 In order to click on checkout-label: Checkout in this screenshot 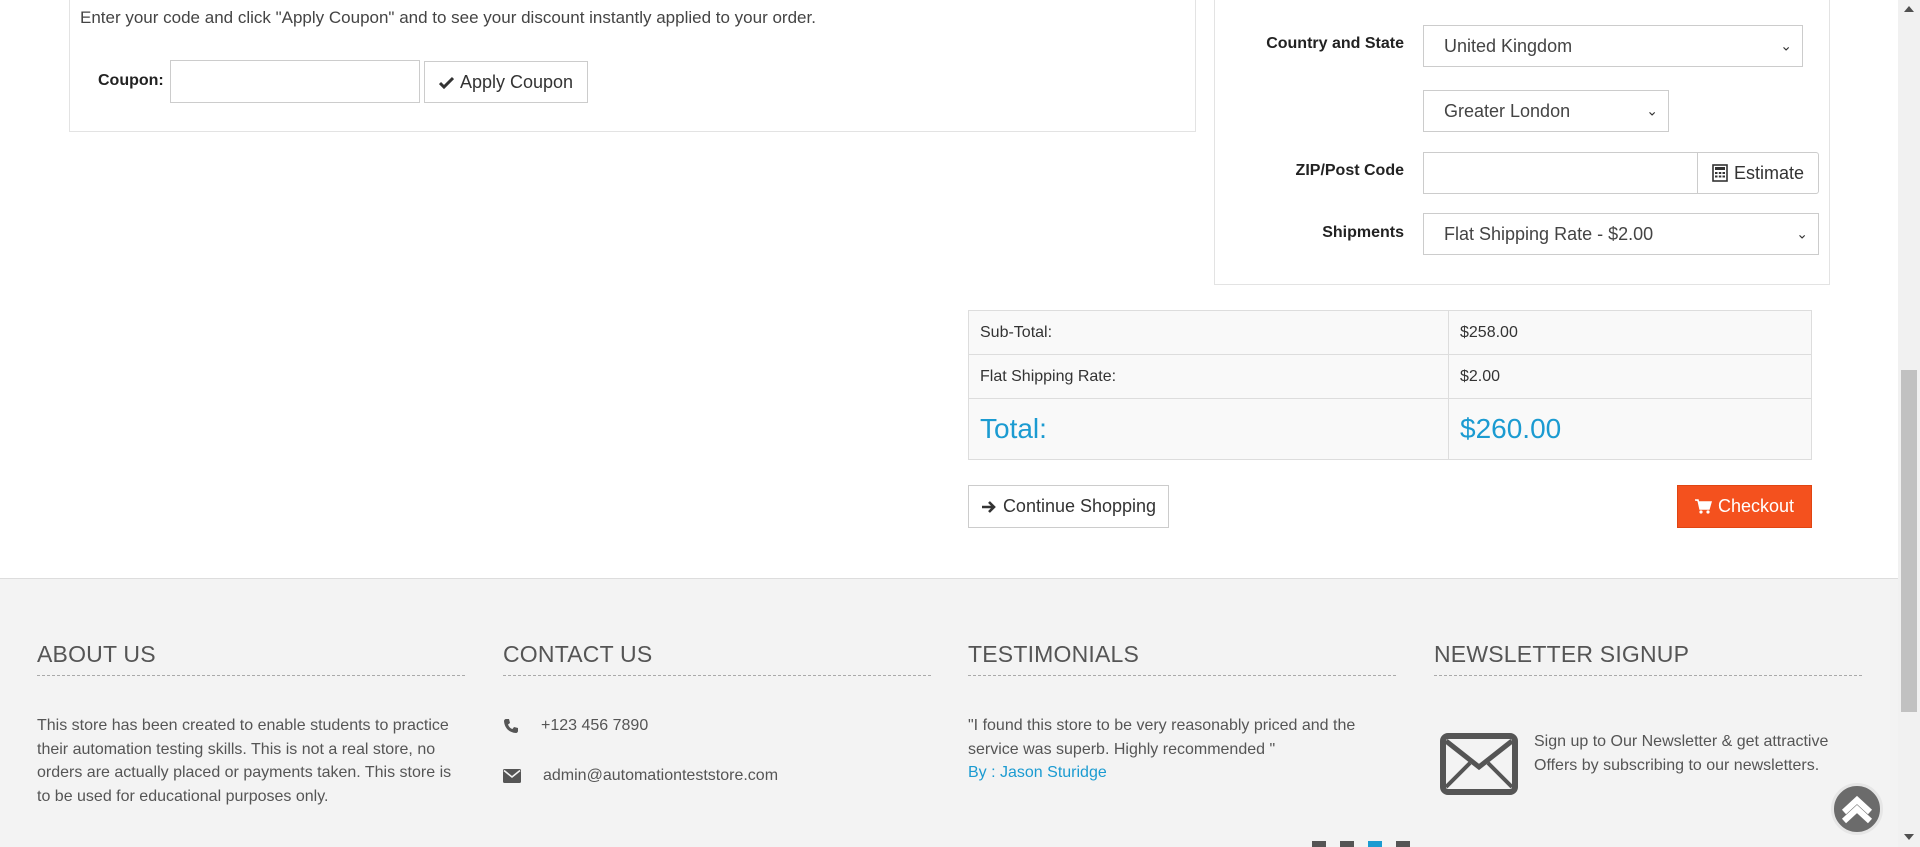, I will do `click(1756, 506)`.